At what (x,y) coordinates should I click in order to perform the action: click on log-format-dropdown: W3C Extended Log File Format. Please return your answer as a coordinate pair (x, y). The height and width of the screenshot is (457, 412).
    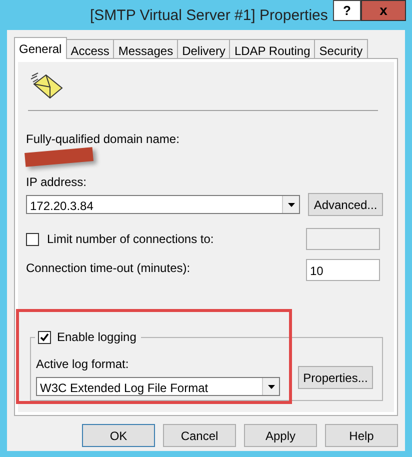
    Looking at the image, I should click on (158, 386).